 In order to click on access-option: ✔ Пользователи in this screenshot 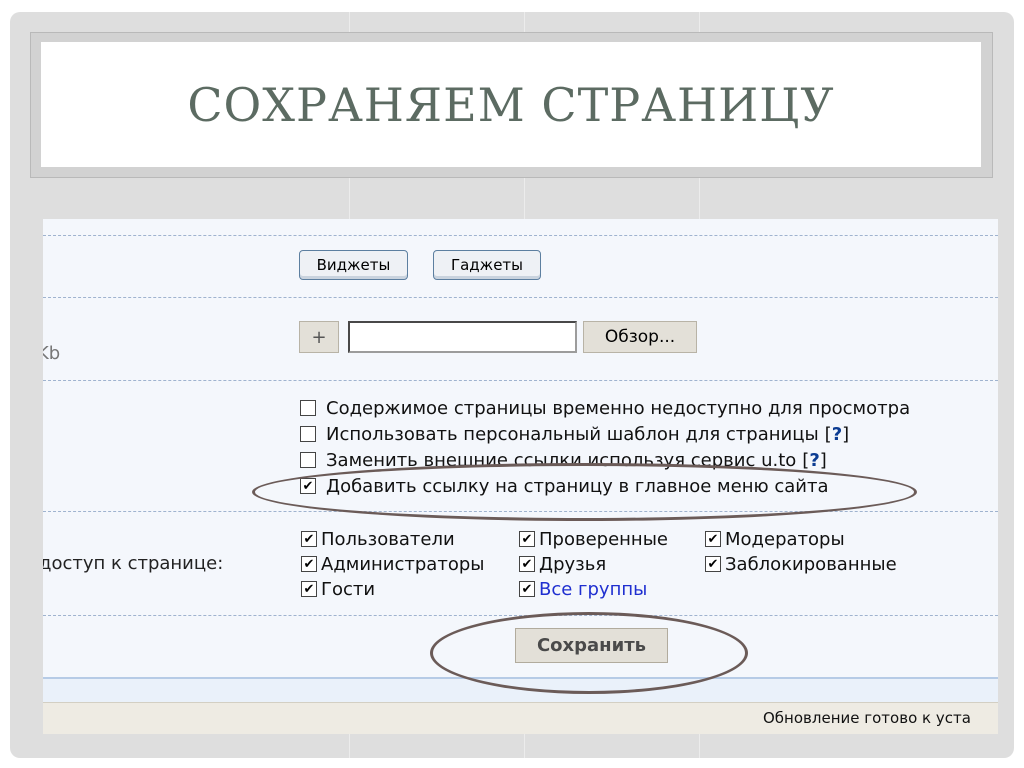, I will do `click(378, 539)`.